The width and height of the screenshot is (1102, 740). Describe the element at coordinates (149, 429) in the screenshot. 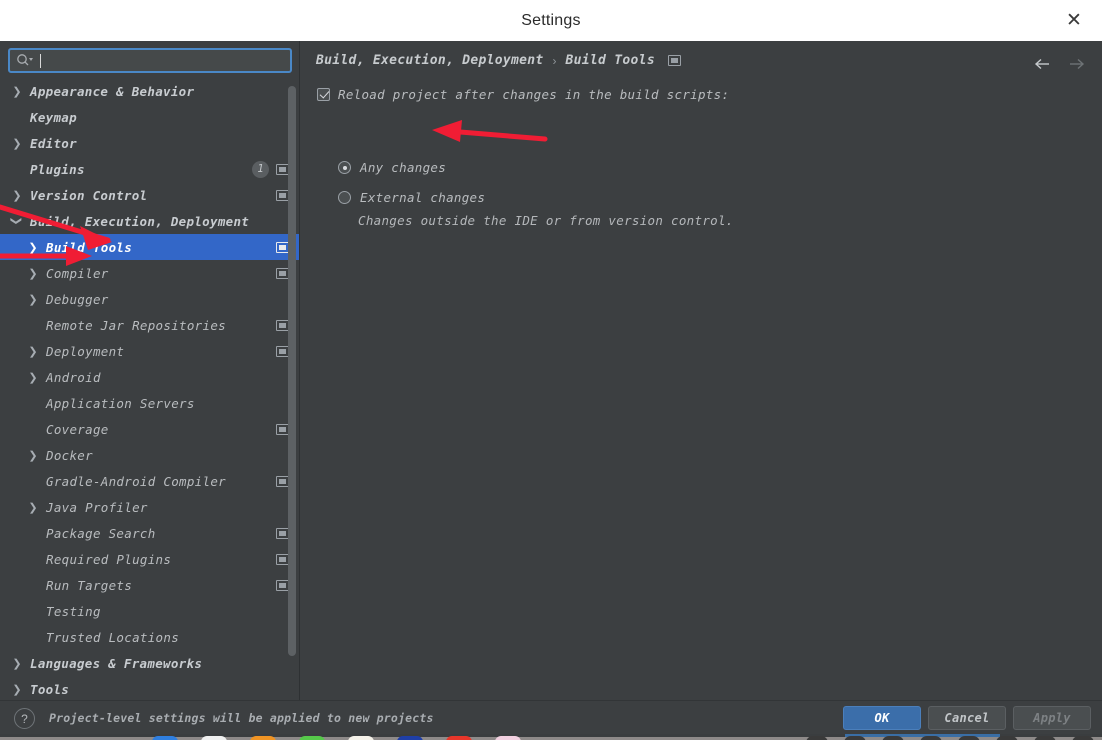

I see `sidebar-item-coverage: Coverage` at that location.